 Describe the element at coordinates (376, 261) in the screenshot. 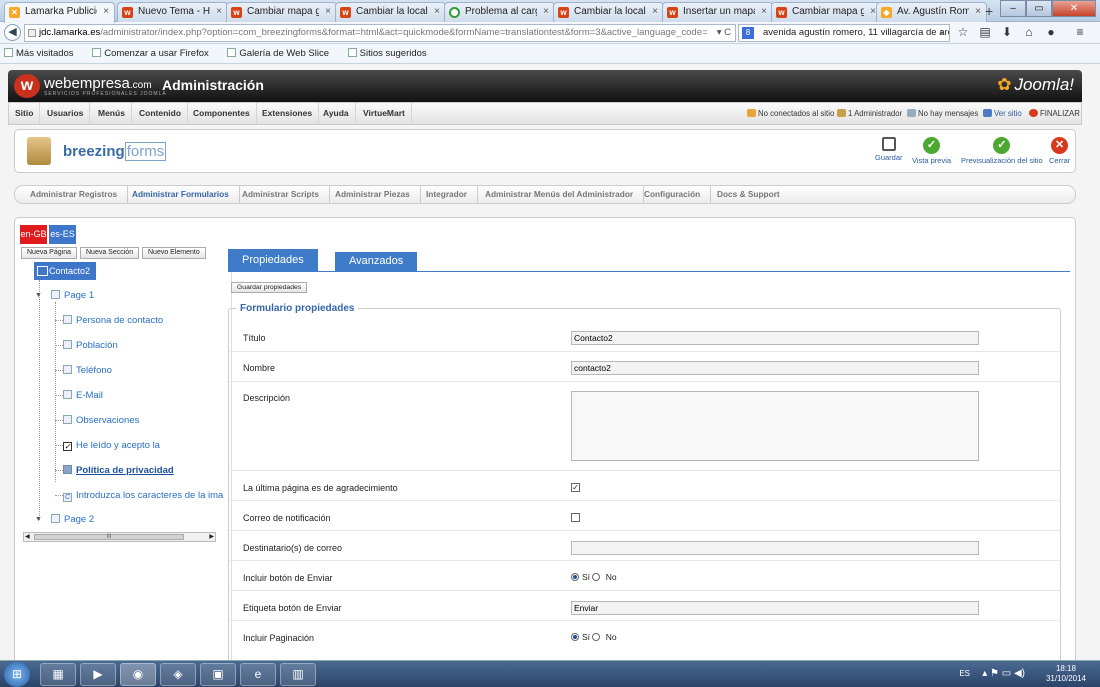

I see `tab-avanzados: Avanzados` at that location.